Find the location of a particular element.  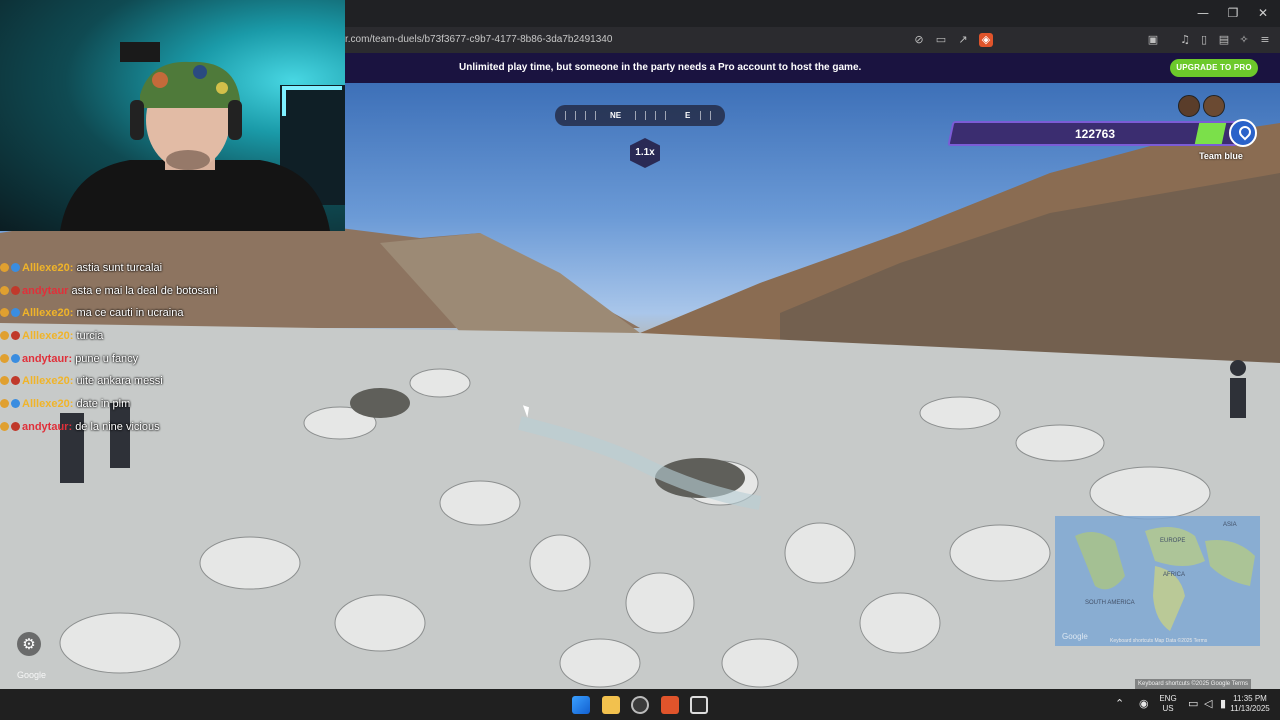

volume-icon: ◁ is located at coordinates (1208, 704).